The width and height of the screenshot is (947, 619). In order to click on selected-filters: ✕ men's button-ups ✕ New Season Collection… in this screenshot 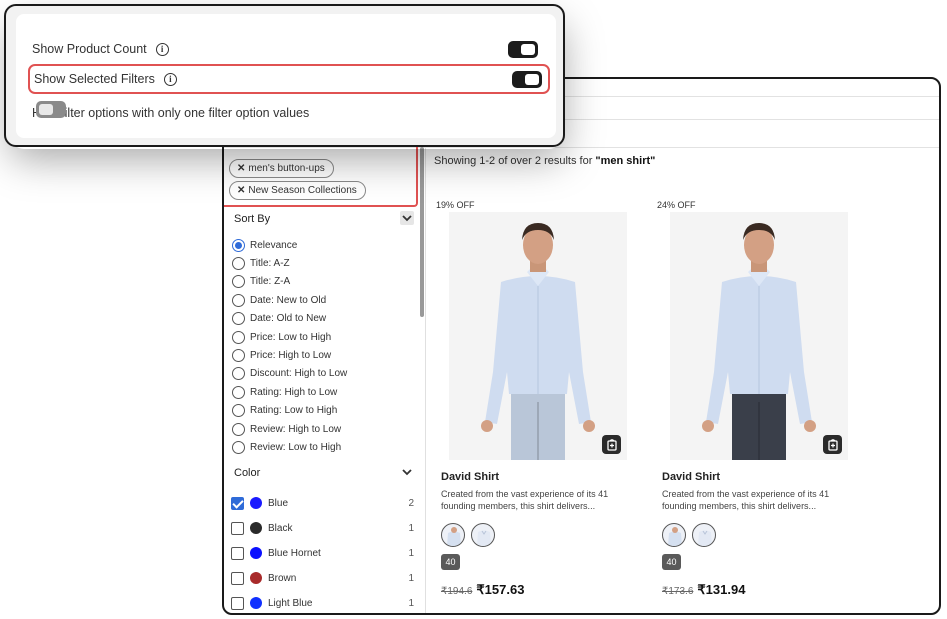, I will do `click(321, 177)`.